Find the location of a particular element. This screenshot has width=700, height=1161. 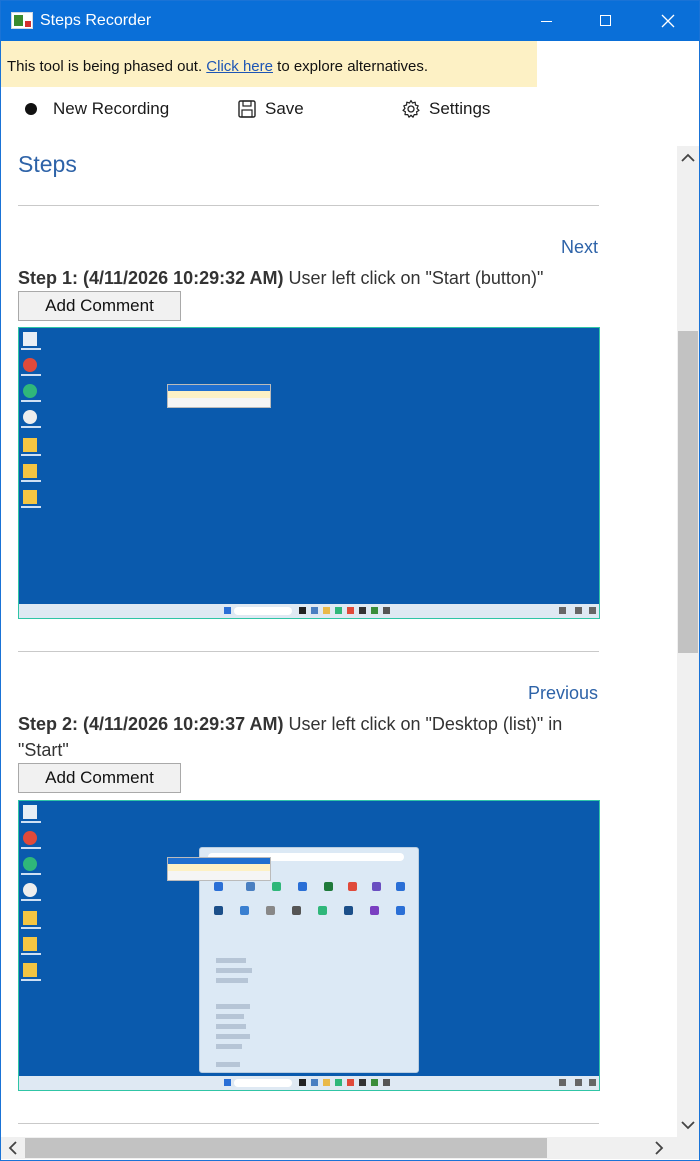

vertical-scrollbar is located at coordinates (688, 641).